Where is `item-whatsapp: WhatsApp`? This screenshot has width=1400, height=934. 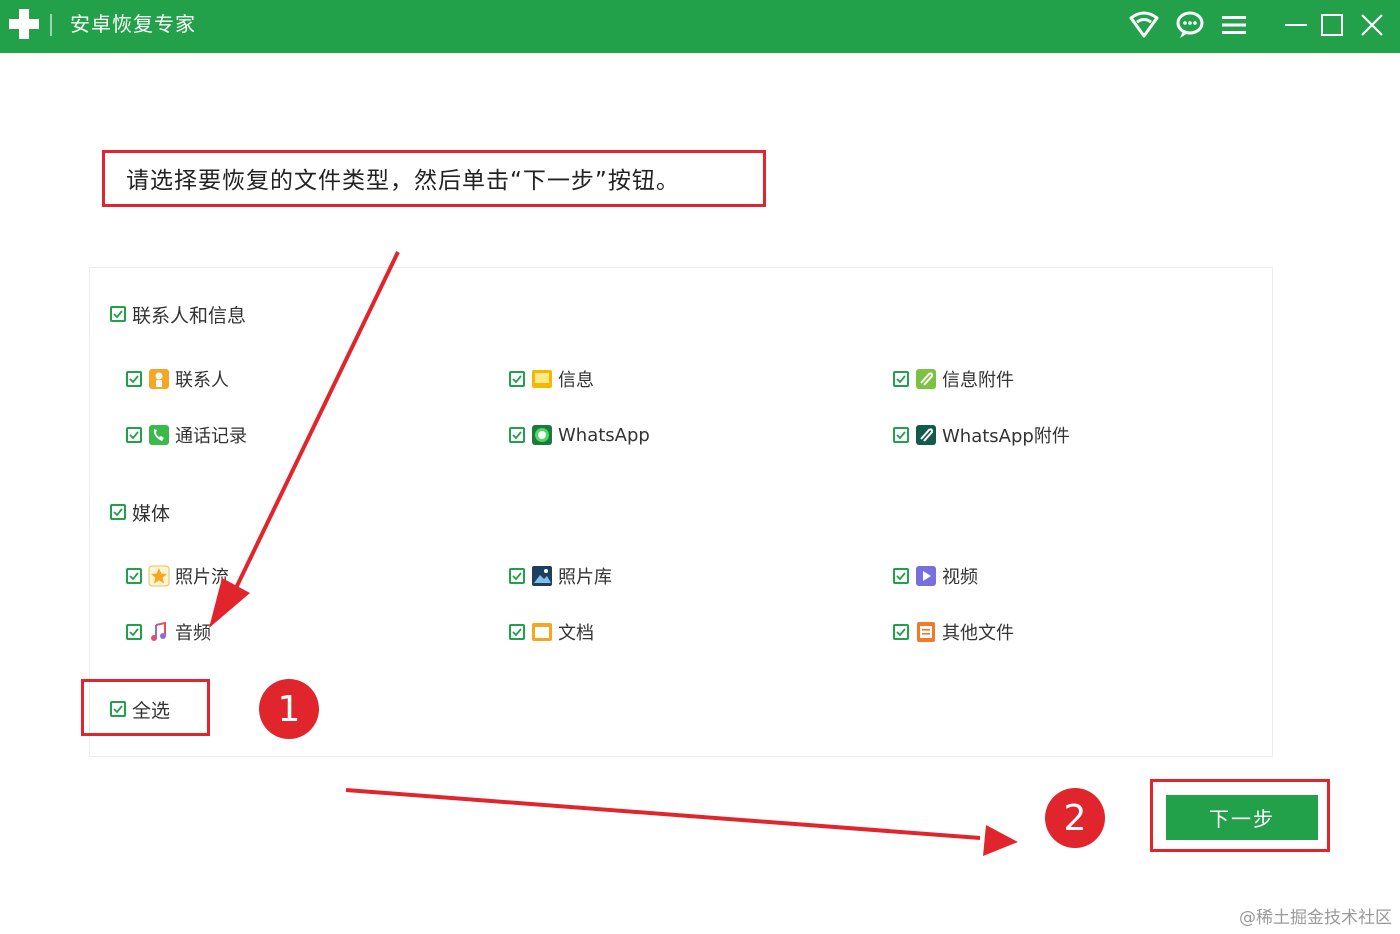 item-whatsapp: WhatsApp is located at coordinates (579, 435).